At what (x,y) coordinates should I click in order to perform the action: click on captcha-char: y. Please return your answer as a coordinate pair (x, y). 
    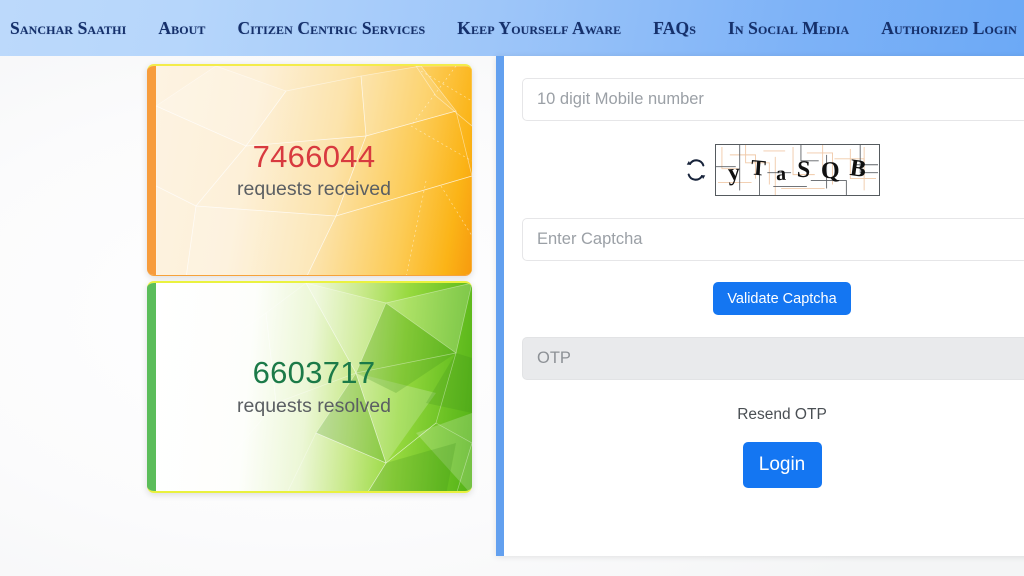
    Looking at the image, I should click on (733, 173).